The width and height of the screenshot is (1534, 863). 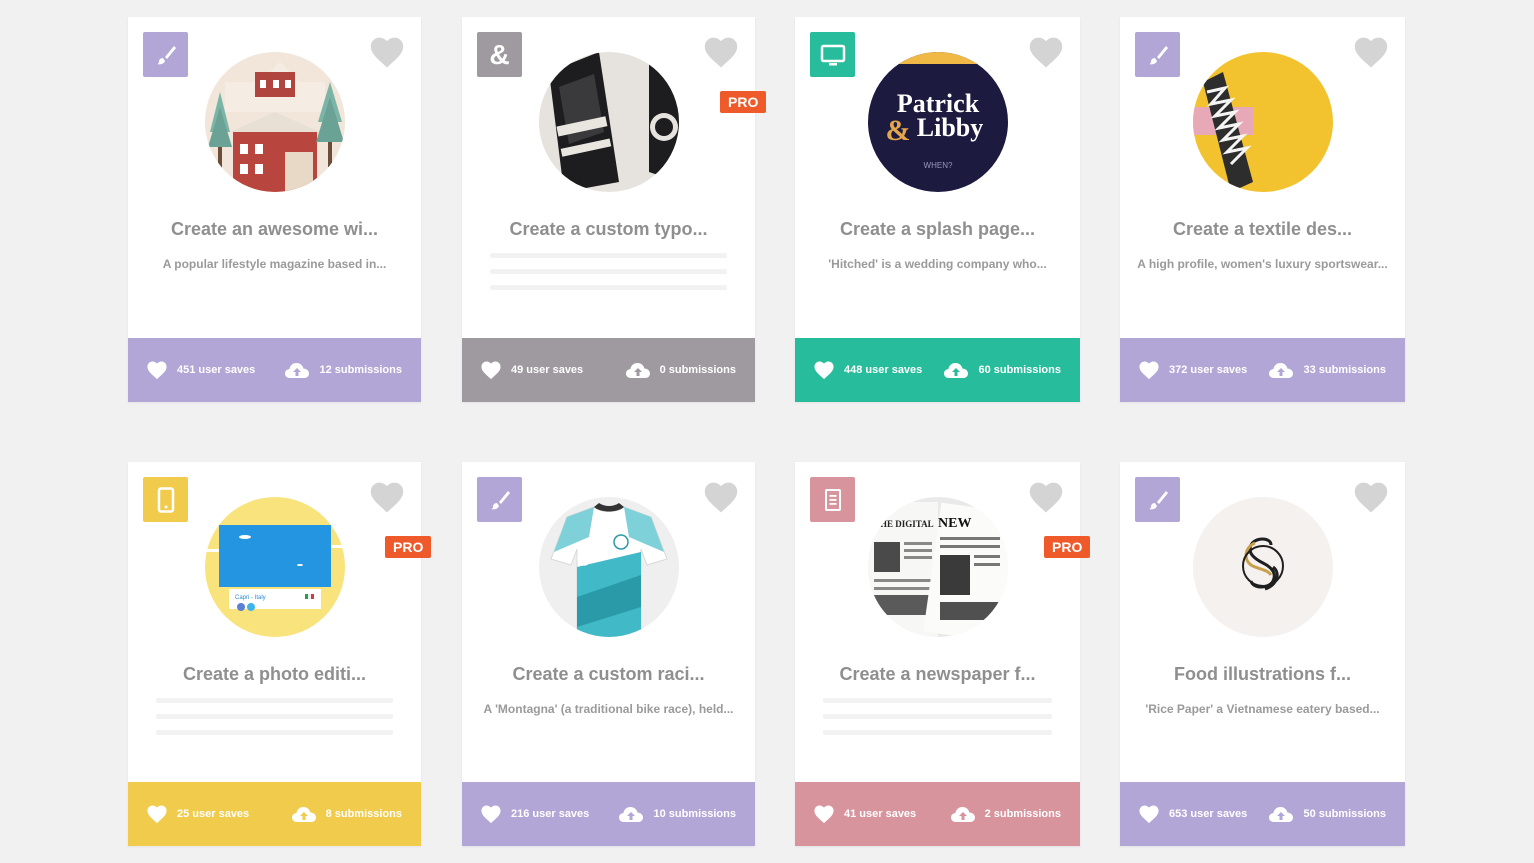 What do you see at coordinates (1344, 370) in the screenshot?
I see `submissions-label: 33 submissions` at bounding box center [1344, 370].